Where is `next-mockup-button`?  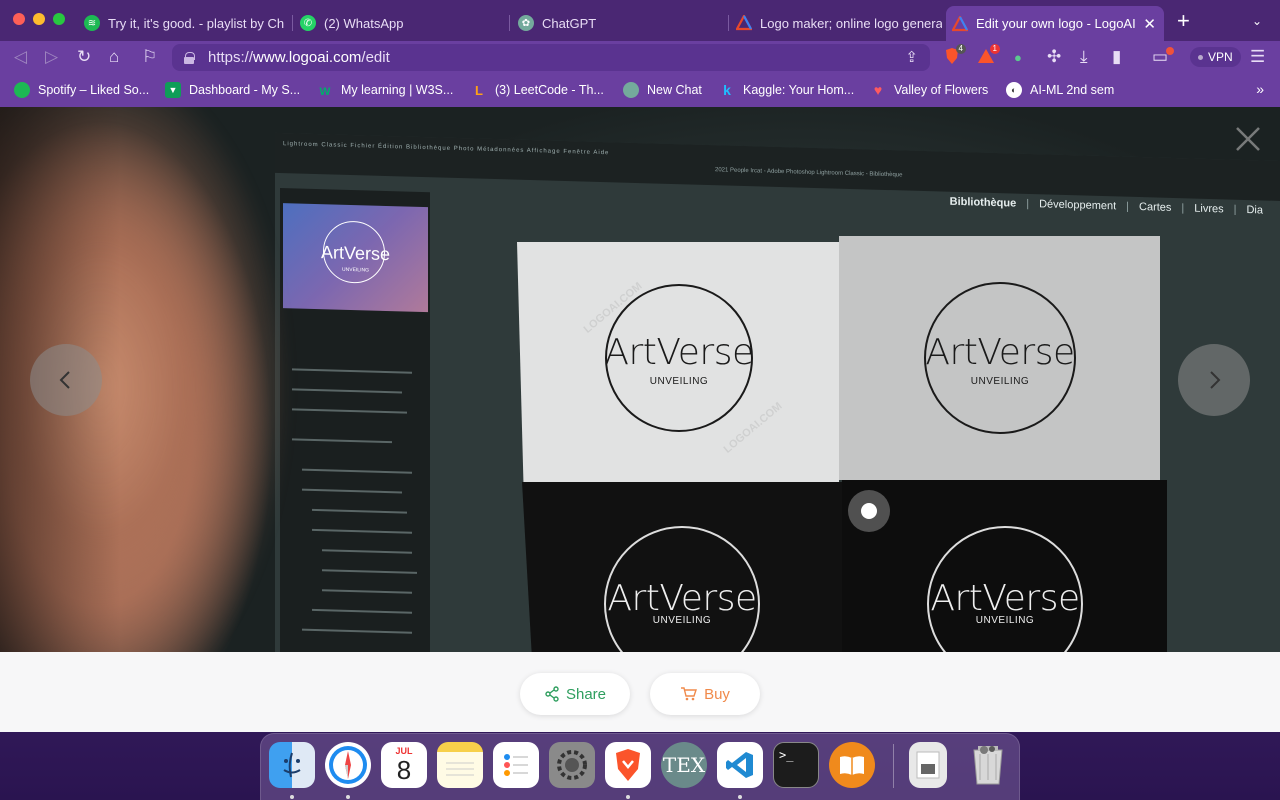 next-mockup-button is located at coordinates (1214, 380).